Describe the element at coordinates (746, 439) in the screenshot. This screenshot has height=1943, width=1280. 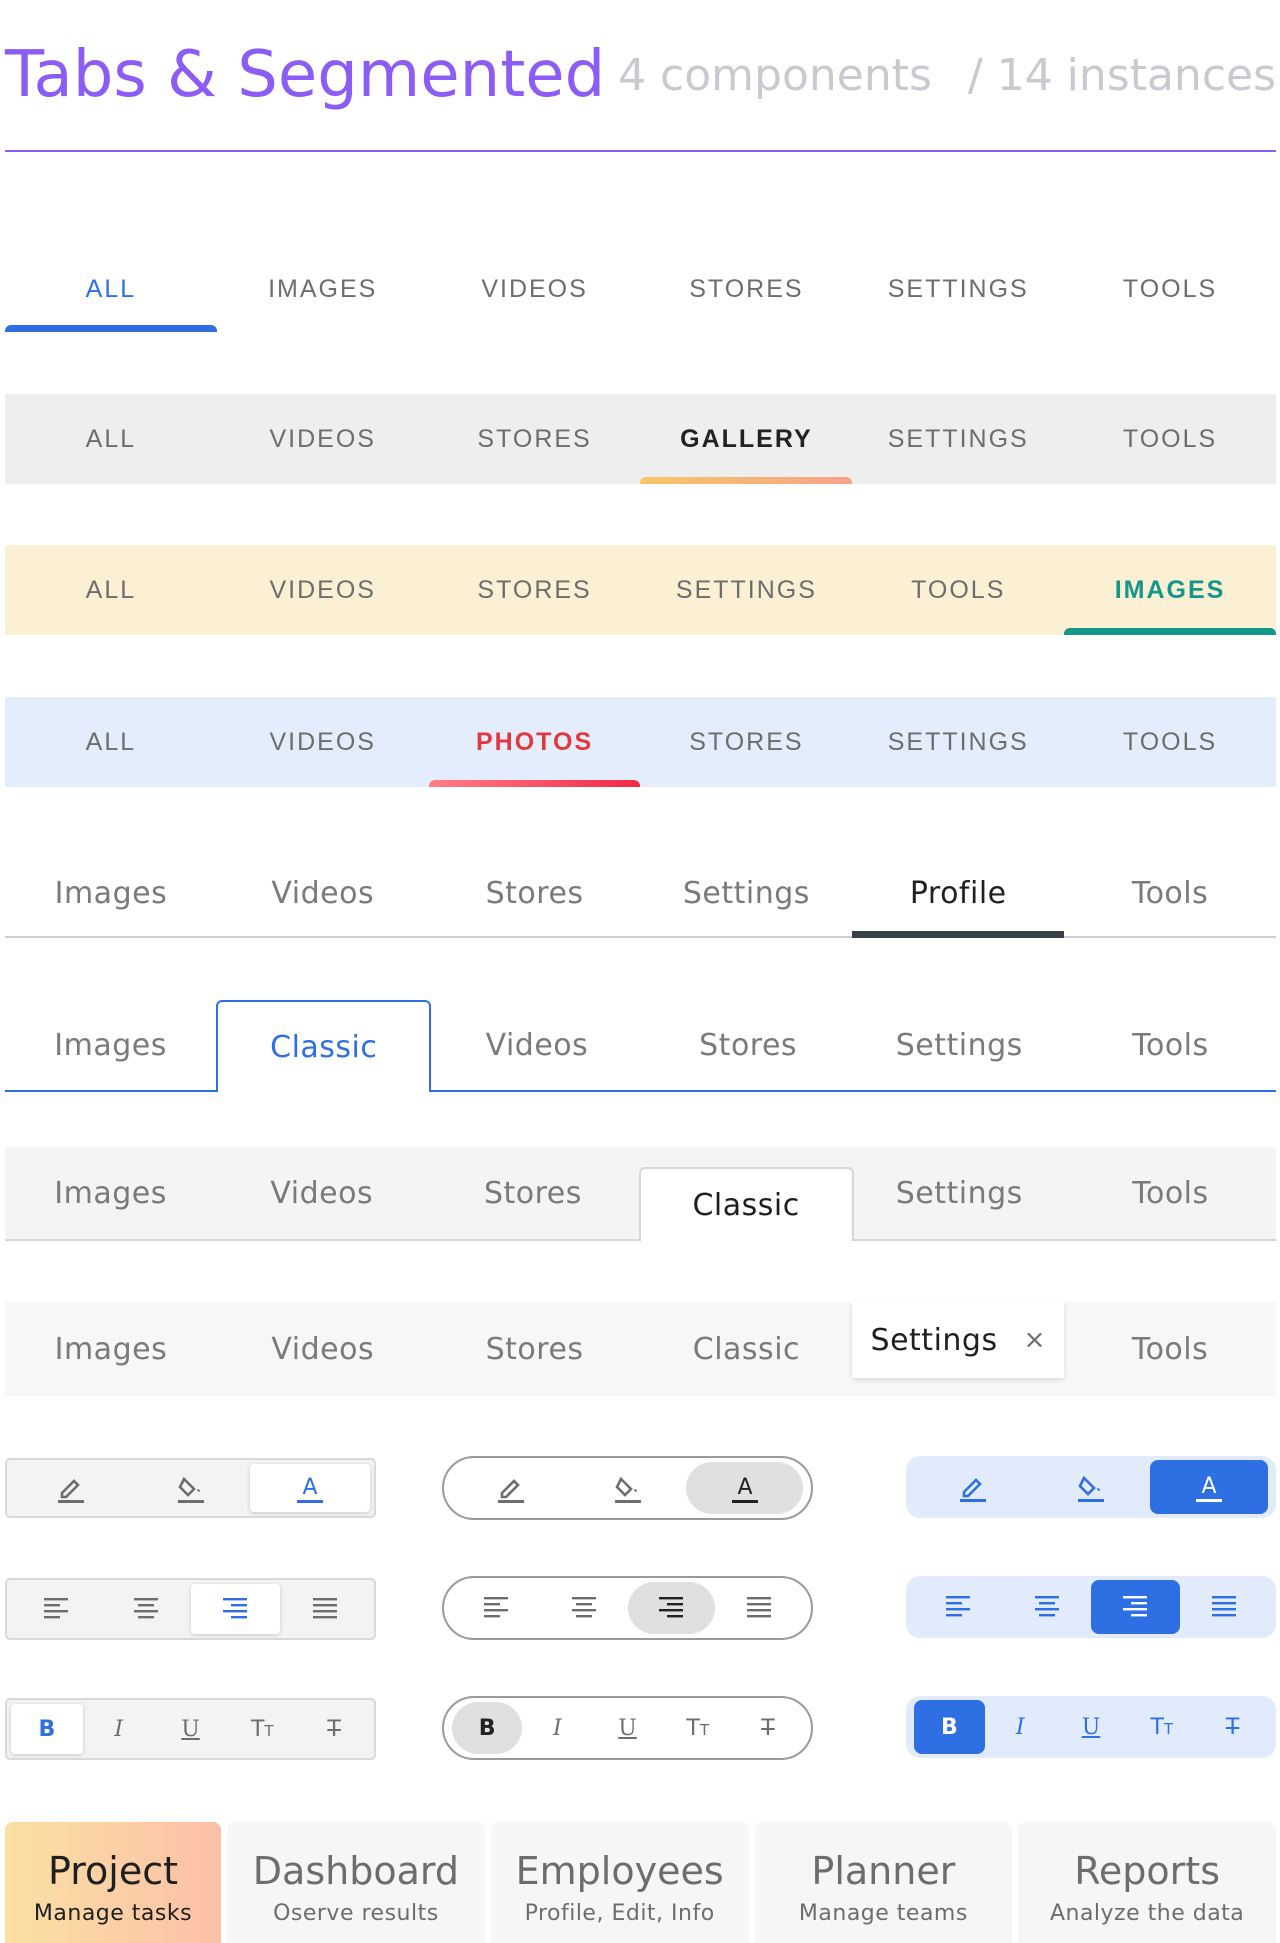
I see `tab-gallery: GALLERY` at that location.